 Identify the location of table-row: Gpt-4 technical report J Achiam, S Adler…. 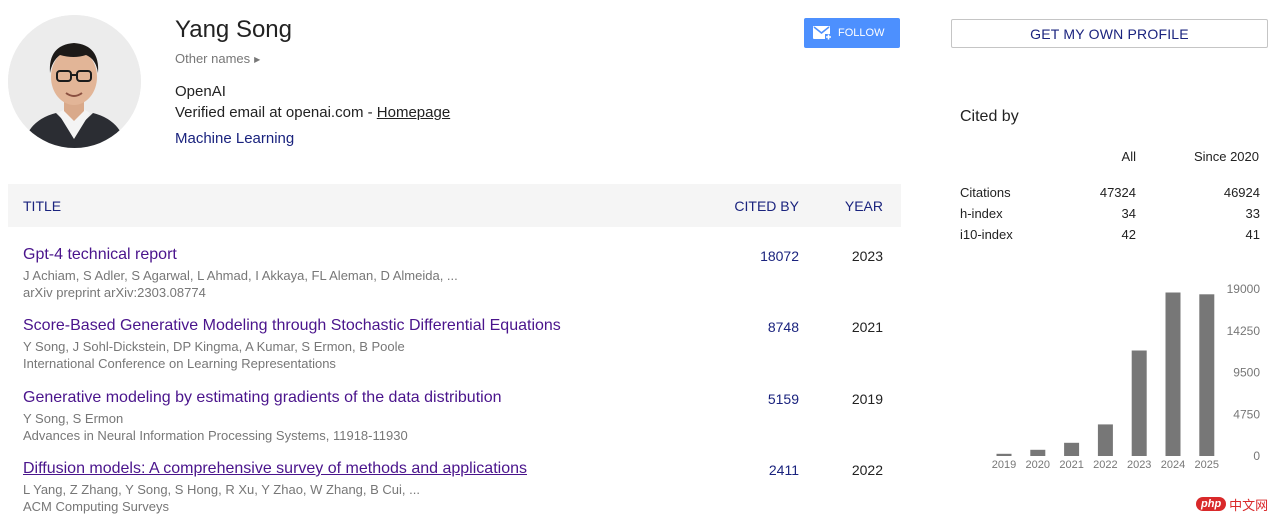
(454, 281).